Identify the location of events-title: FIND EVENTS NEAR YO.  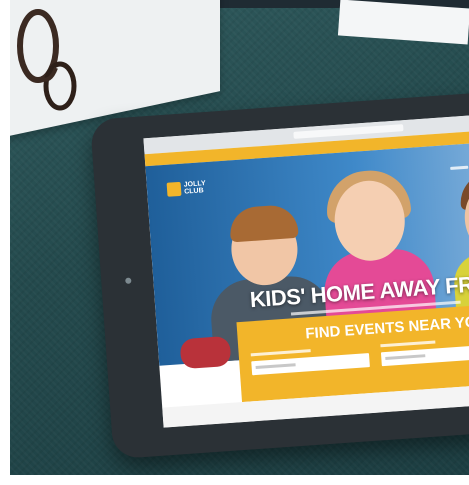
(386, 328).